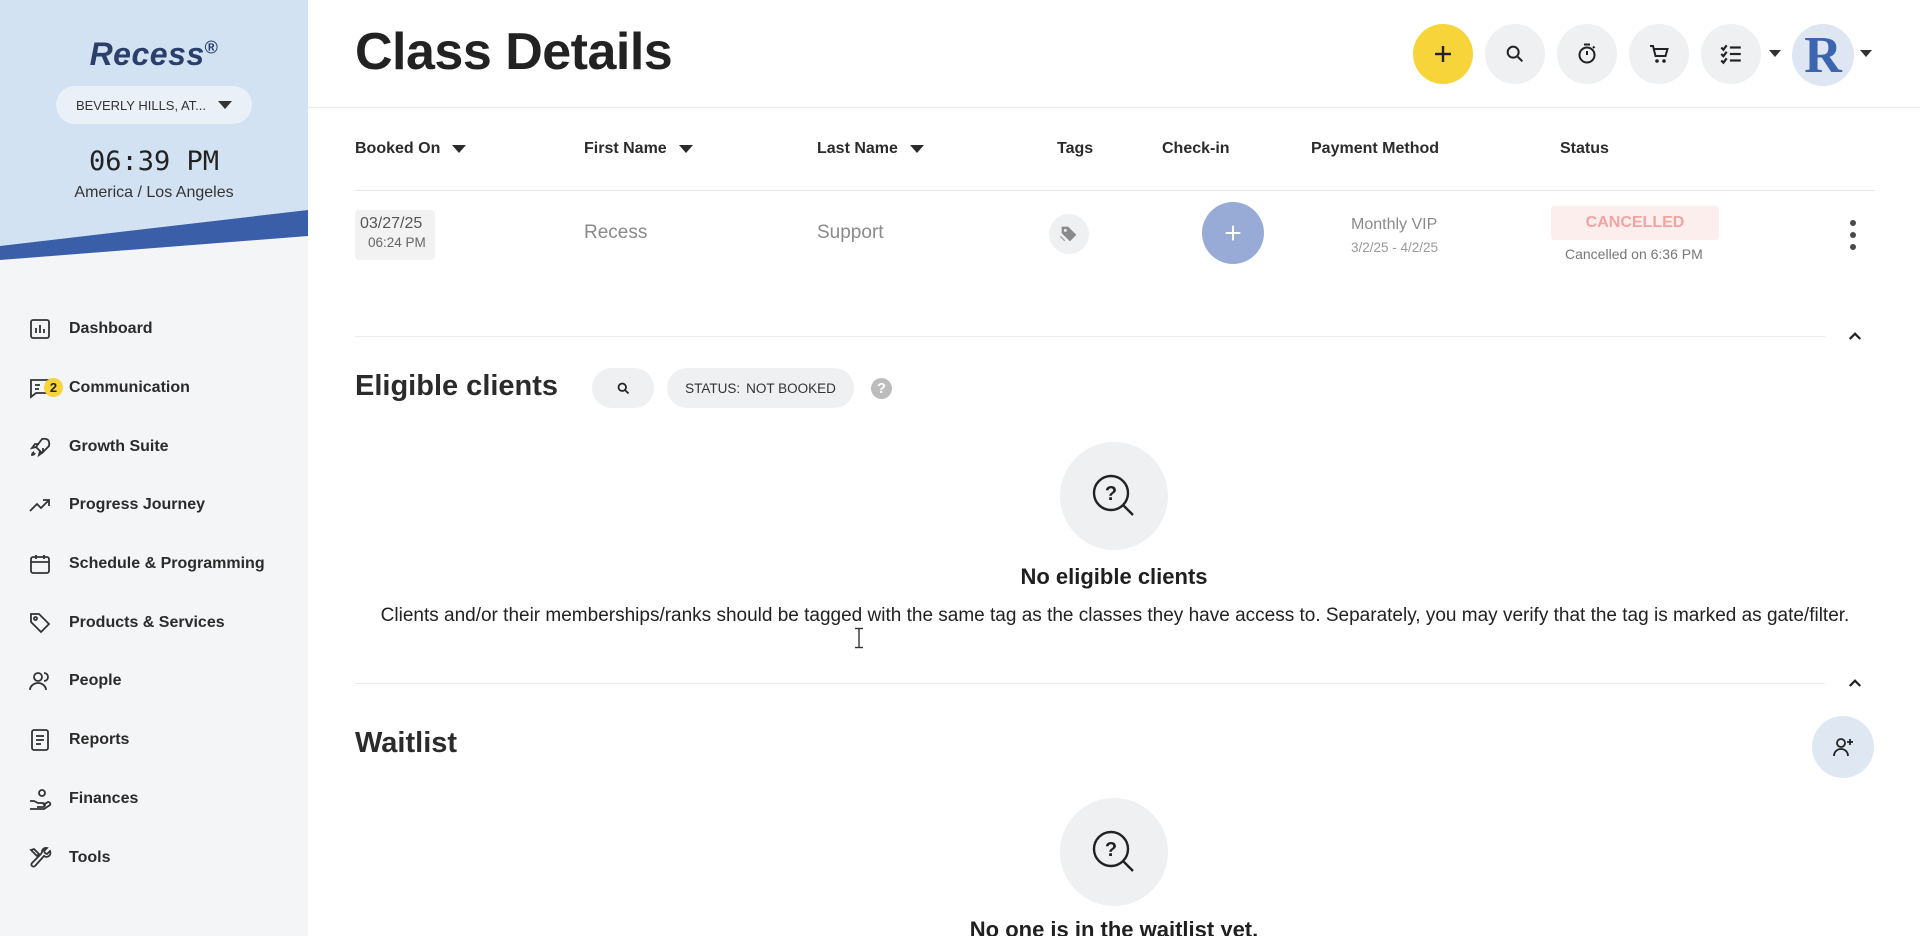 The height and width of the screenshot is (936, 1920). Describe the element at coordinates (1866, 53) in the screenshot. I see `account-dropdown-caret` at that location.